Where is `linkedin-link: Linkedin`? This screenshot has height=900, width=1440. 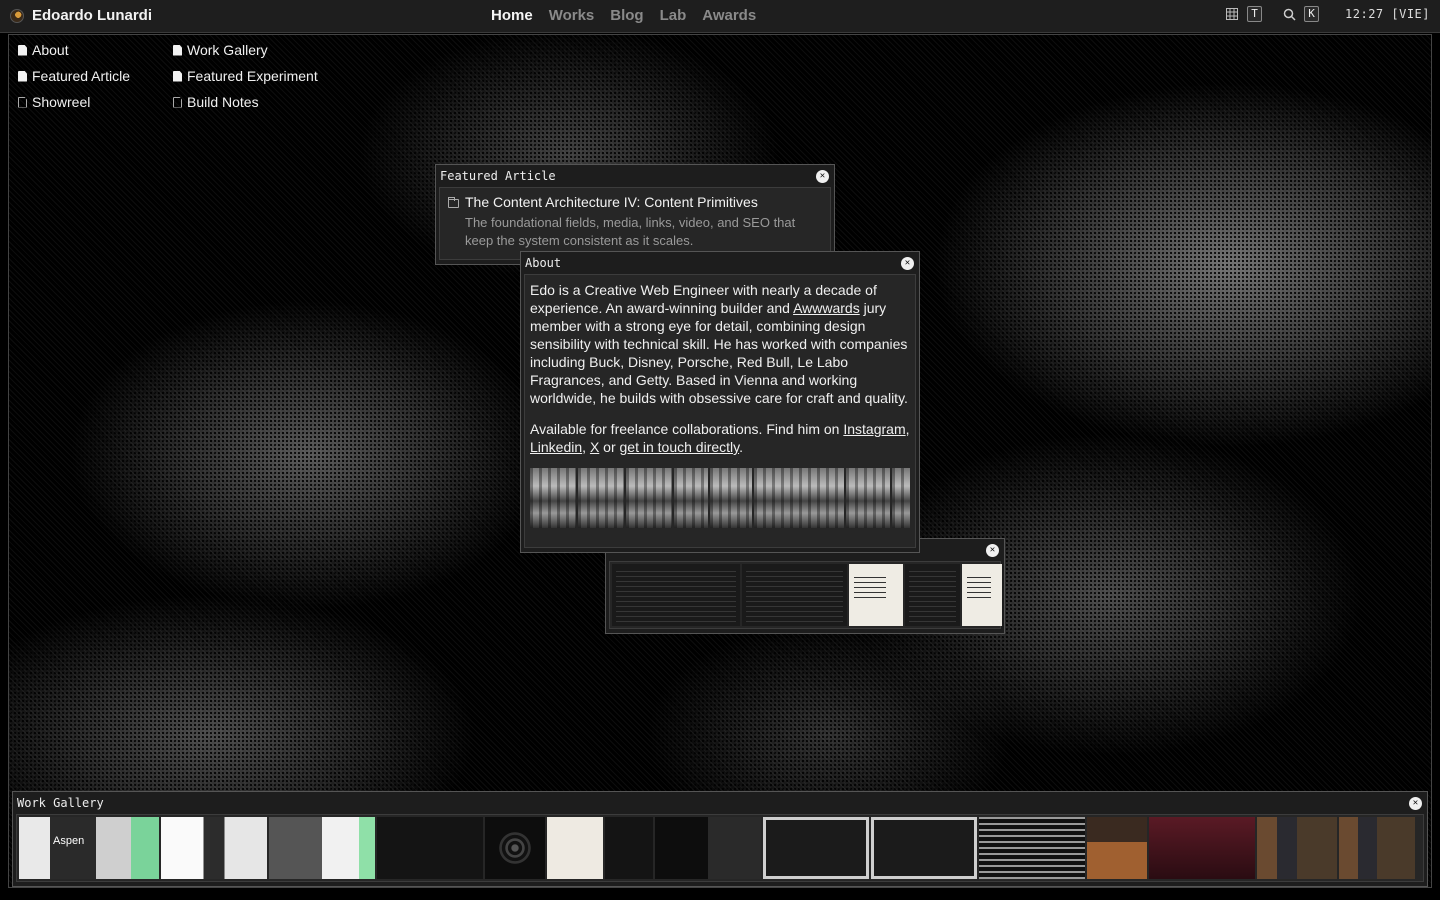 linkedin-link: Linkedin is located at coordinates (556, 447).